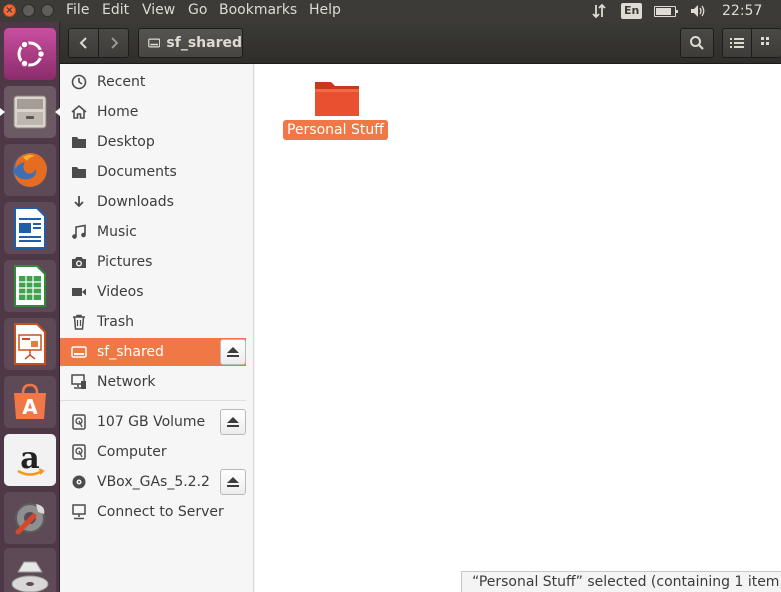 Image resolution: width=781 pixels, height=592 pixels. I want to click on menu-file: File, so click(77, 10).